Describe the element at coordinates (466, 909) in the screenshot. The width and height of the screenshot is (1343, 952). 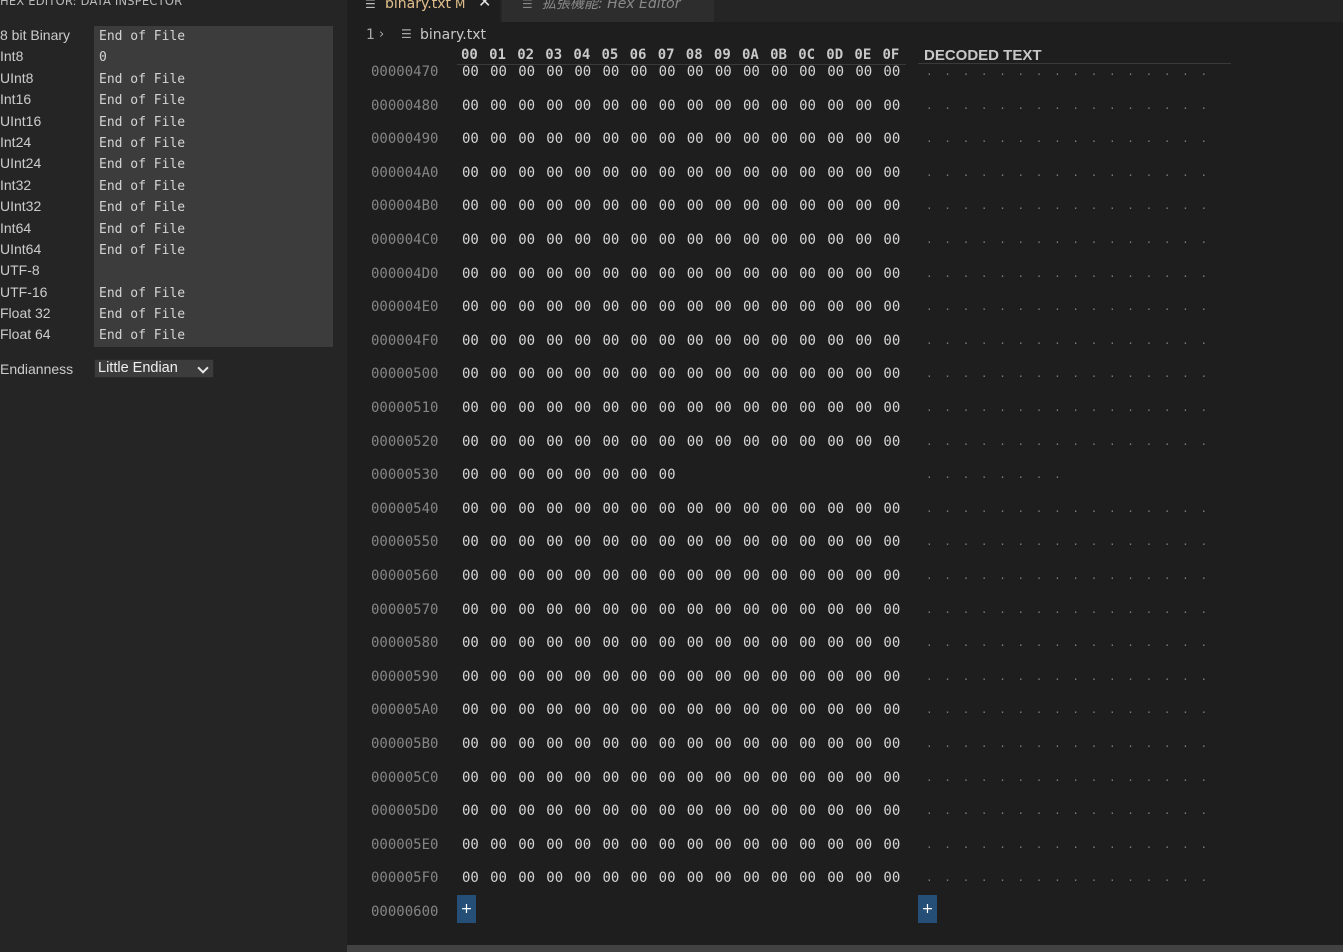
I see `add-byte-button: +` at that location.